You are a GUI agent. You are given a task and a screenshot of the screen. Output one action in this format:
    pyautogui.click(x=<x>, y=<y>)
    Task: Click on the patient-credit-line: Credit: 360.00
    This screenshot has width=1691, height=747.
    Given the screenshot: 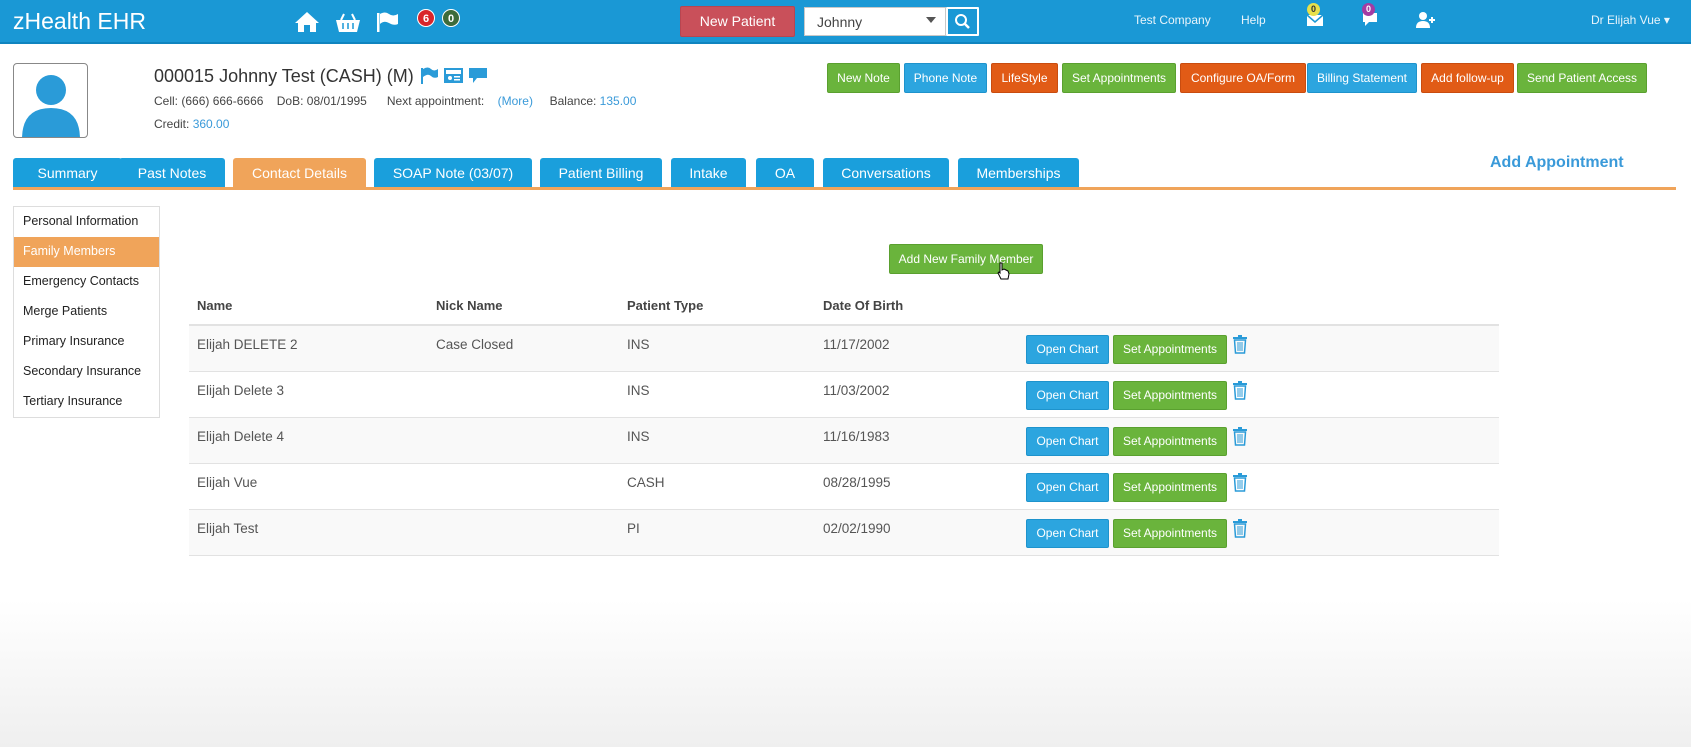 What is the action you would take?
    pyautogui.click(x=191, y=124)
    